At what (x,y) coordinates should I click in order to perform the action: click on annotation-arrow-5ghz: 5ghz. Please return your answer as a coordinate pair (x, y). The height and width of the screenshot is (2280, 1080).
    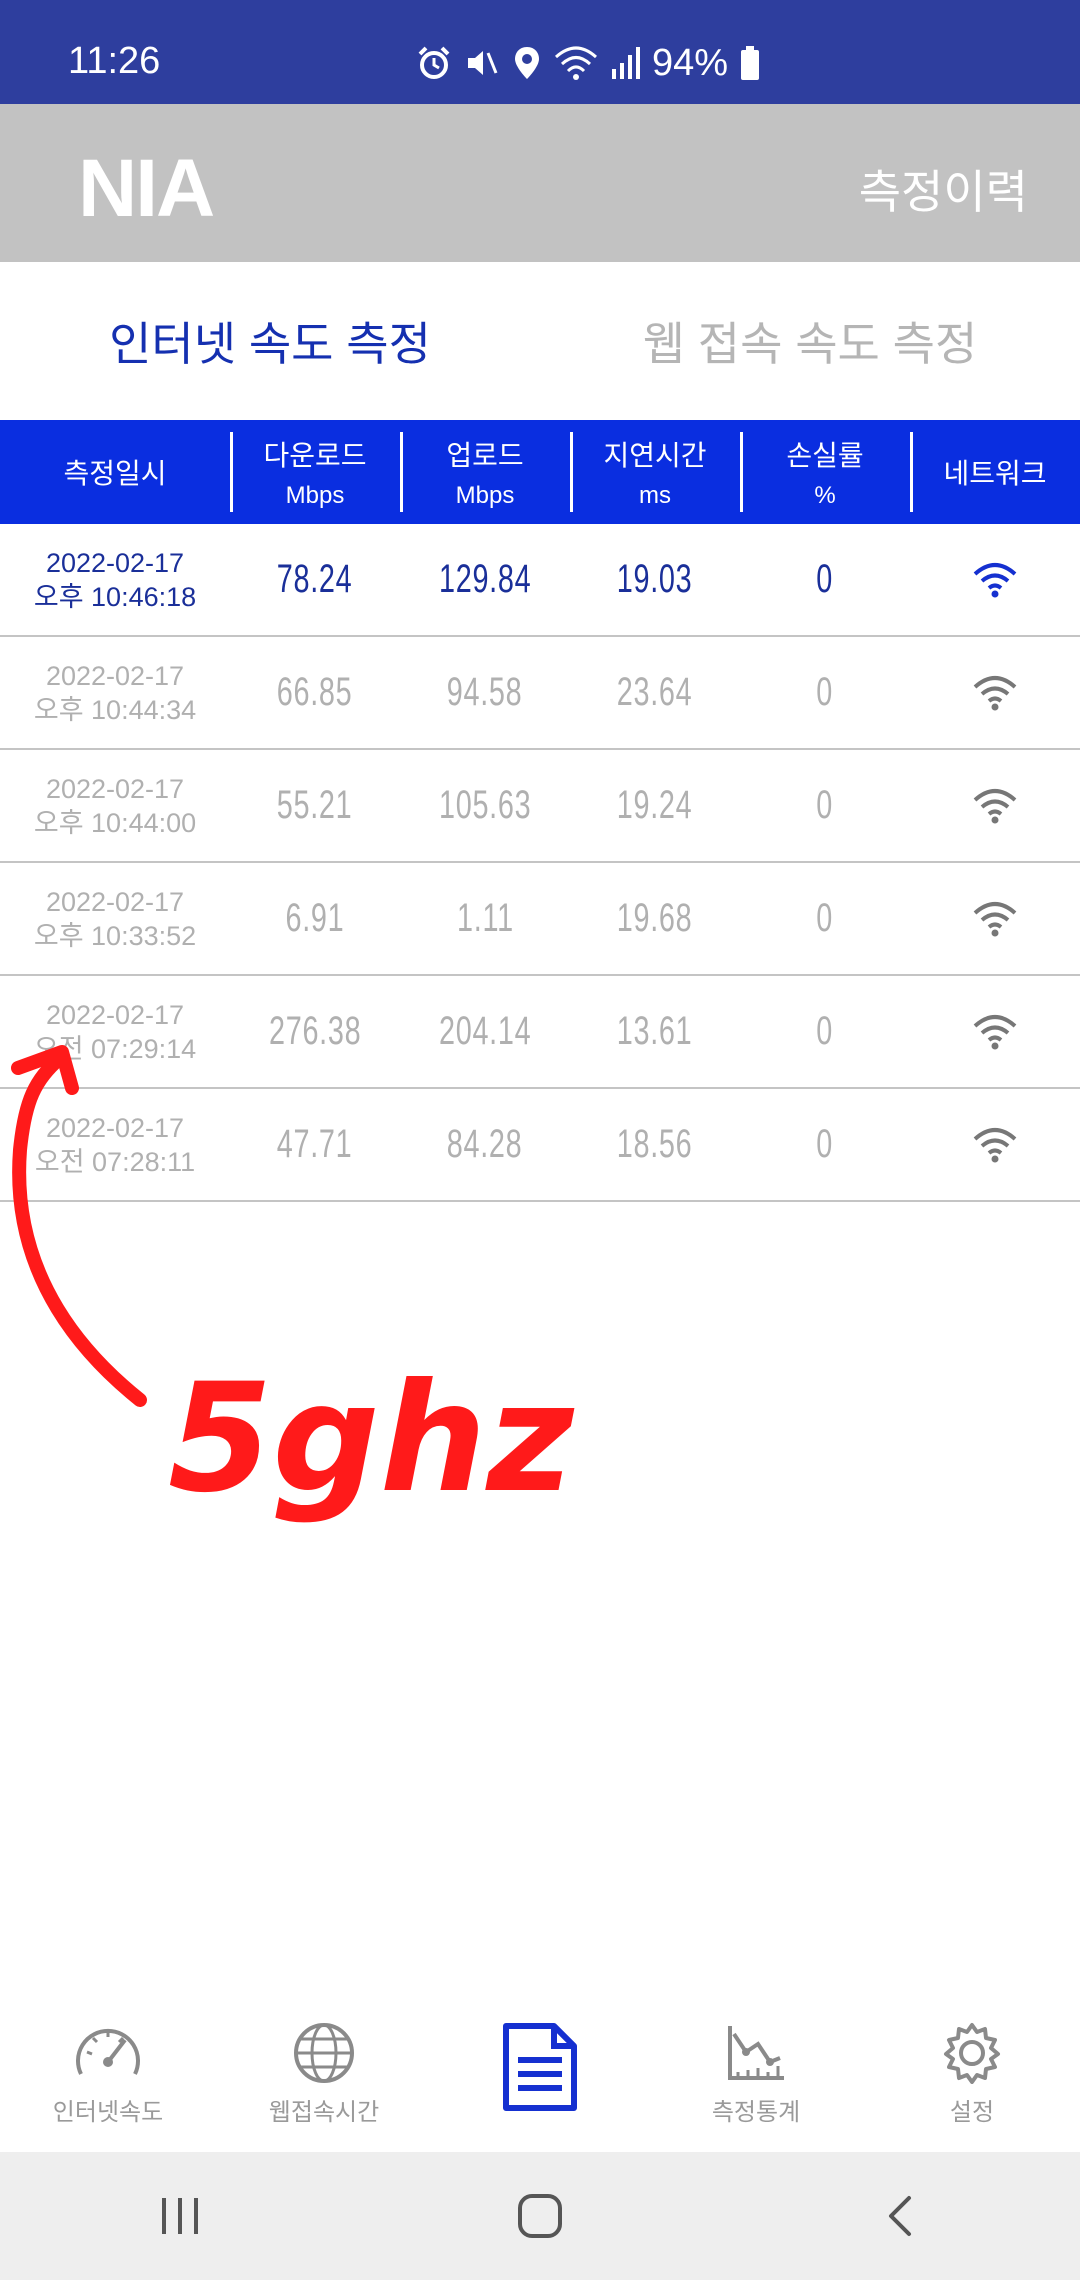
    Looking at the image, I should click on (293, 1285).